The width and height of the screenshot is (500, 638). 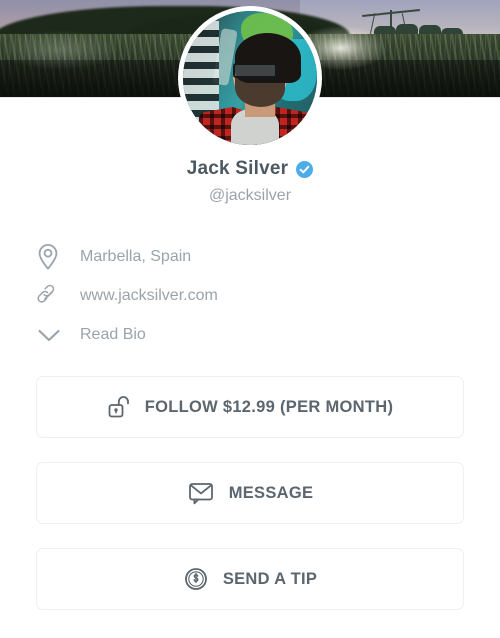 What do you see at coordinates (53, 257) in the screenshot?
I see `location-pin-icon` at bounding box center [53, 257].